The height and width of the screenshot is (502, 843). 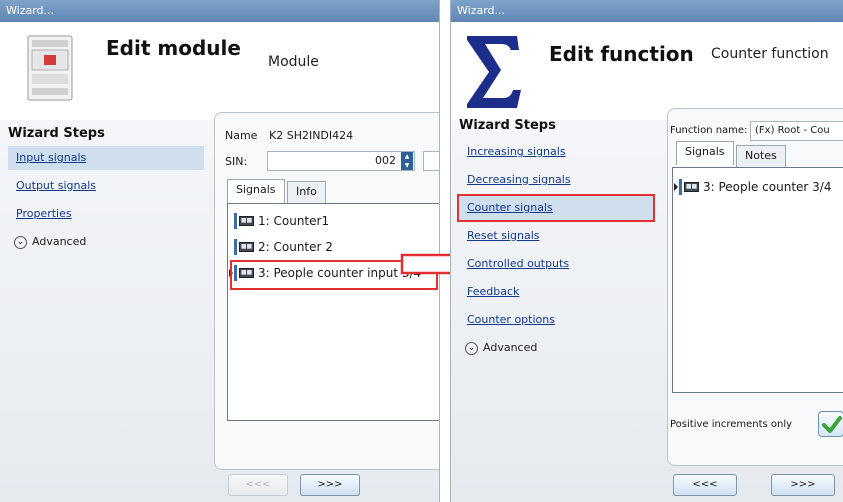 I want to click on positive-increments-checkbox, so click(x=830, y=424).